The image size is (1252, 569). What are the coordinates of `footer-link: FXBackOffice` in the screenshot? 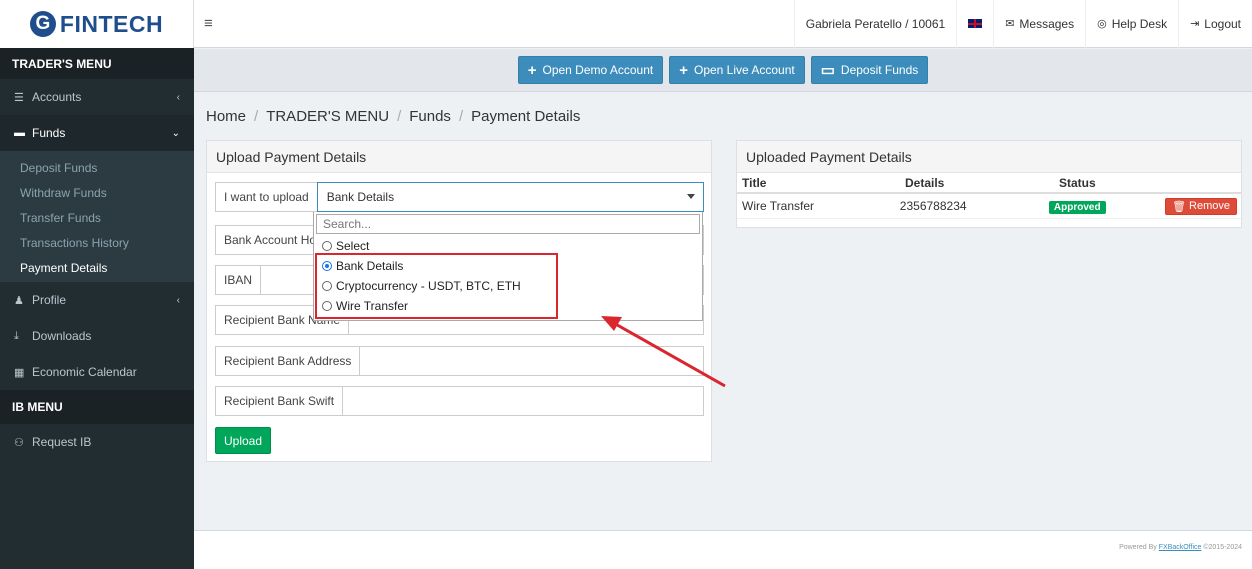 It's located at (1180, 547).